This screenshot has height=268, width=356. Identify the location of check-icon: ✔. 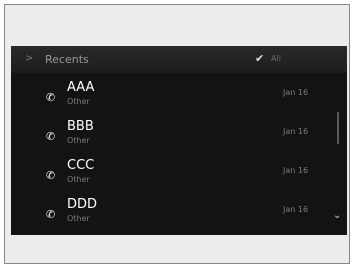
(259, 58).